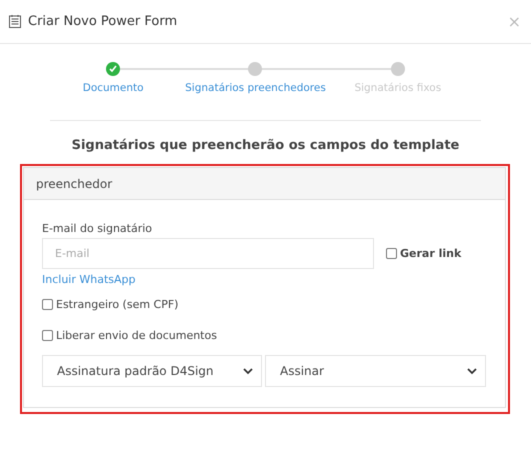 This screenshot has height=460, width=531. I want to click on checkbox-label: Estrangeiro (sem CPF), so click(117, 304).